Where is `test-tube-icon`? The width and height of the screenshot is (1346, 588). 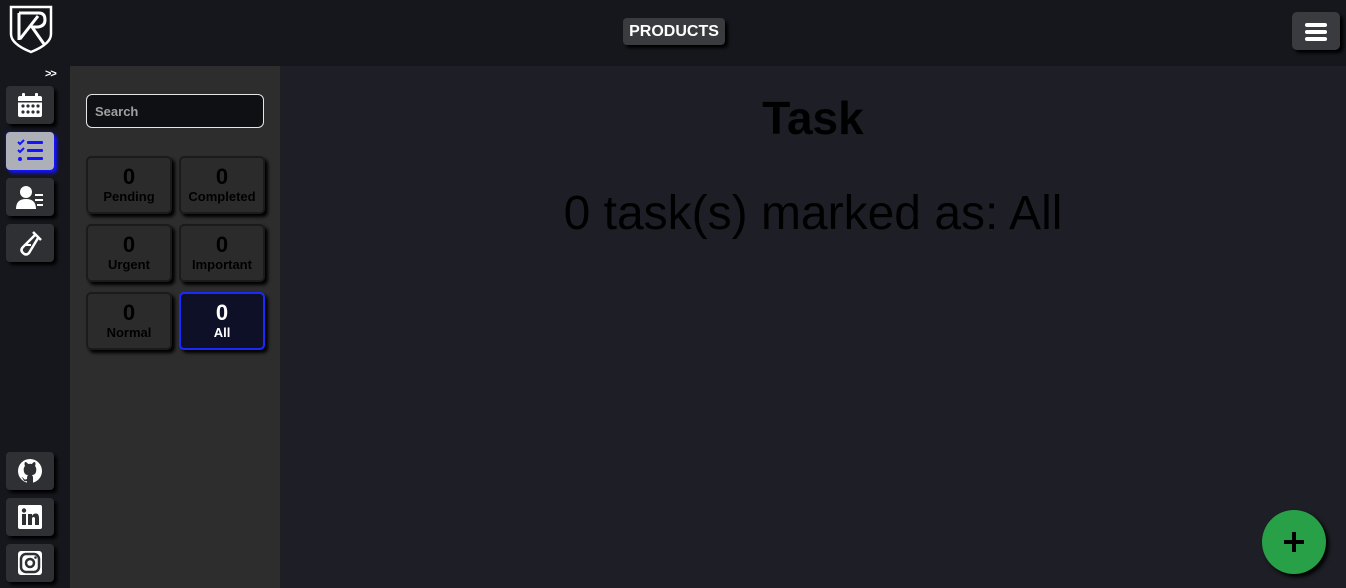
test-tube-icon is located at coordinates (31, 243).